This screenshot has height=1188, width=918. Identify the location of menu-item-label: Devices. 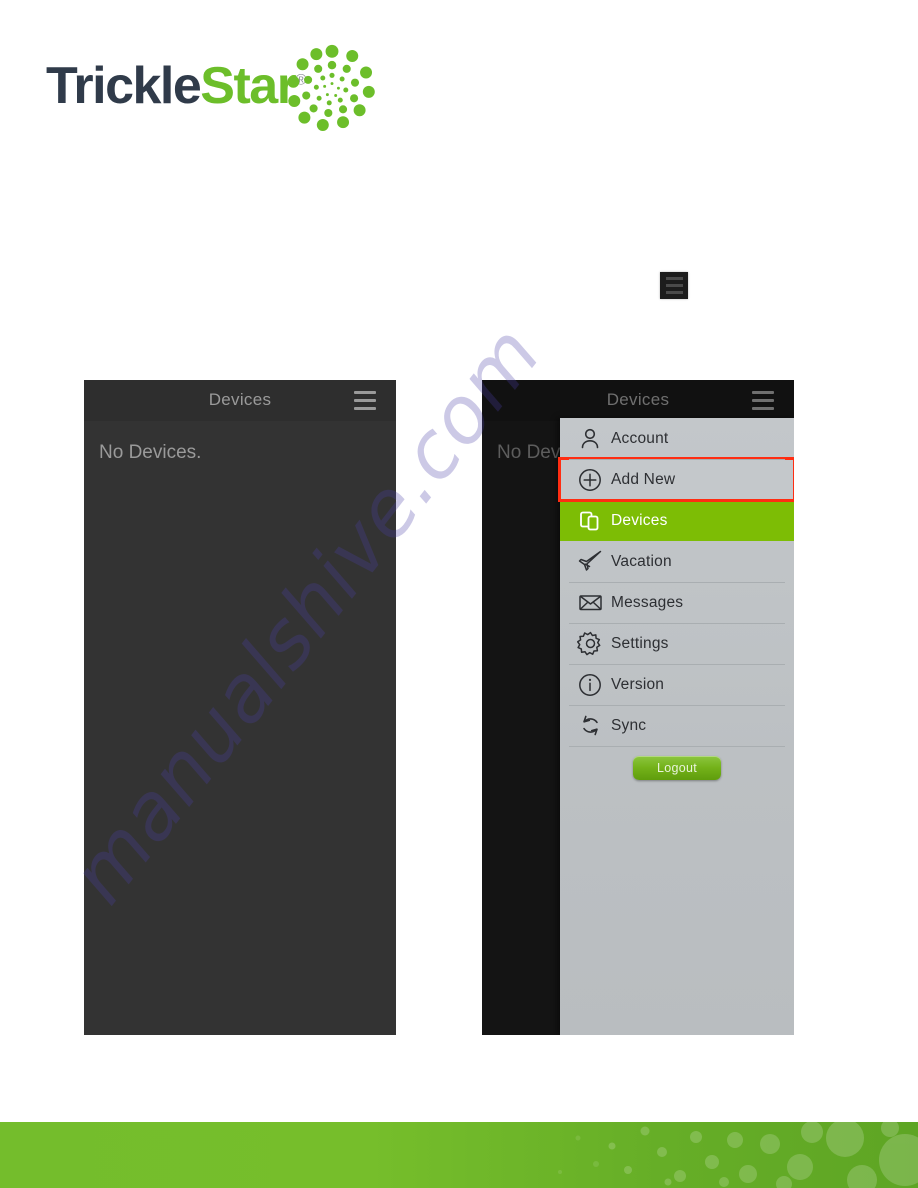
(639, 520).